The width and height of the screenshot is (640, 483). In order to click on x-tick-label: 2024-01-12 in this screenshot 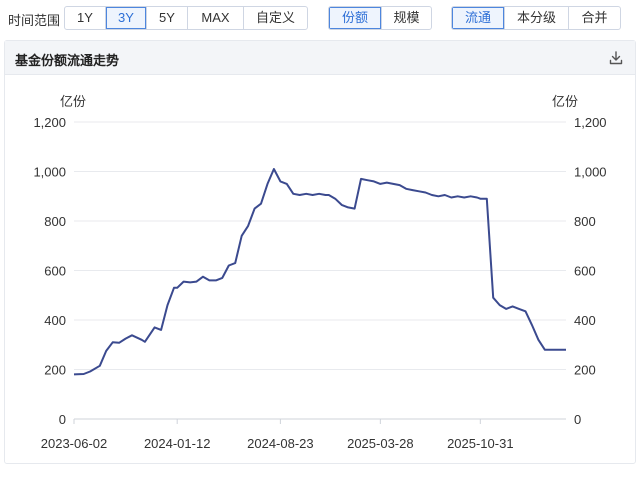, I will do `click(177, 443)`.